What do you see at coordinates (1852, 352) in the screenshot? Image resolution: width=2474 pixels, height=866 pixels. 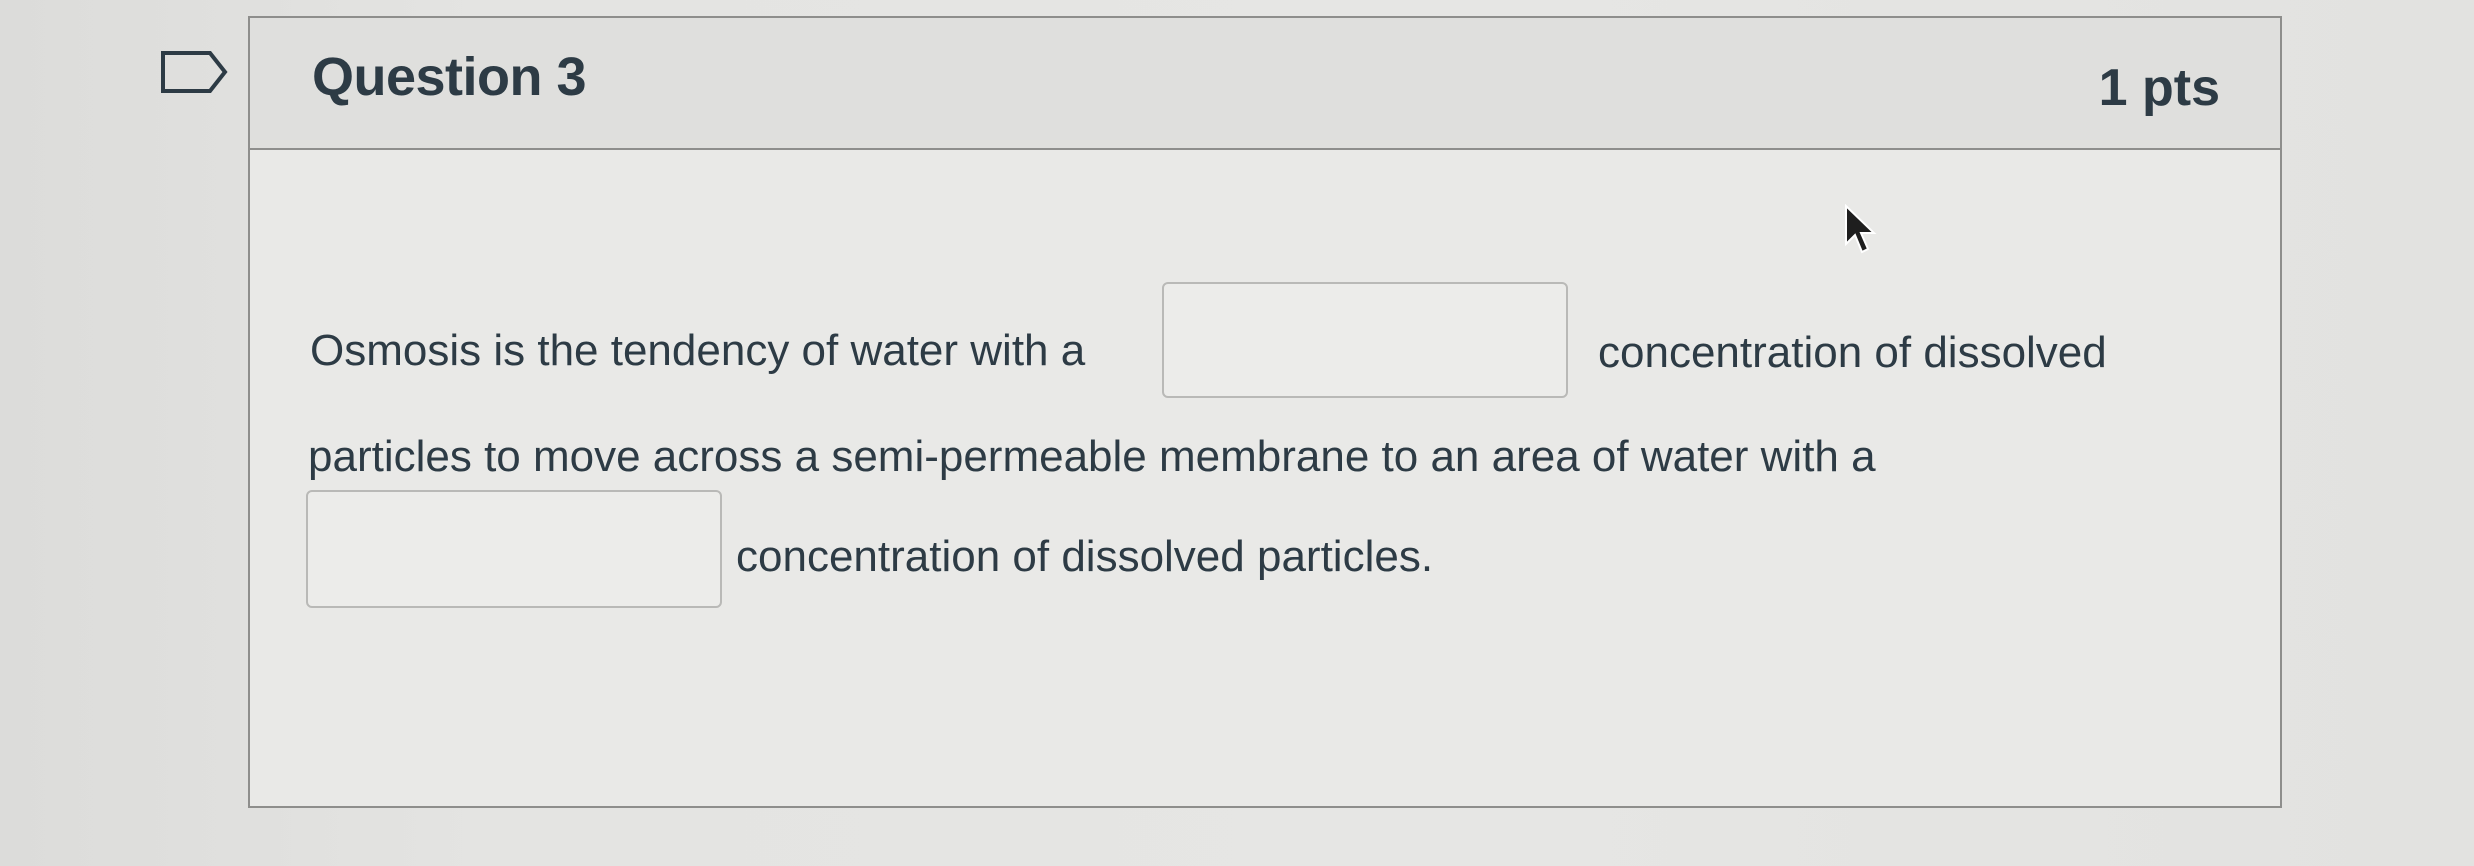 I see `question-text-line1-end: concentration of dissolved` at bounding box center [1852, 352].